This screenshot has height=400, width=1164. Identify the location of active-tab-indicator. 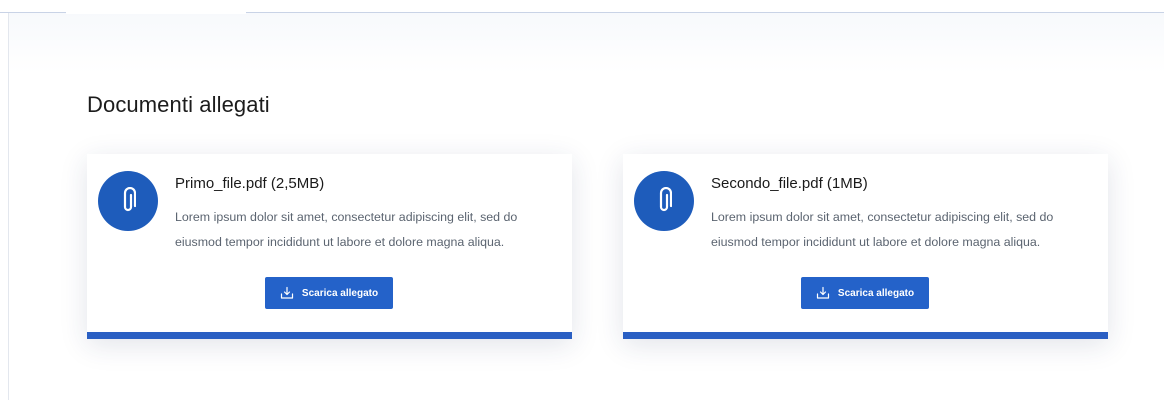
(156, 12).